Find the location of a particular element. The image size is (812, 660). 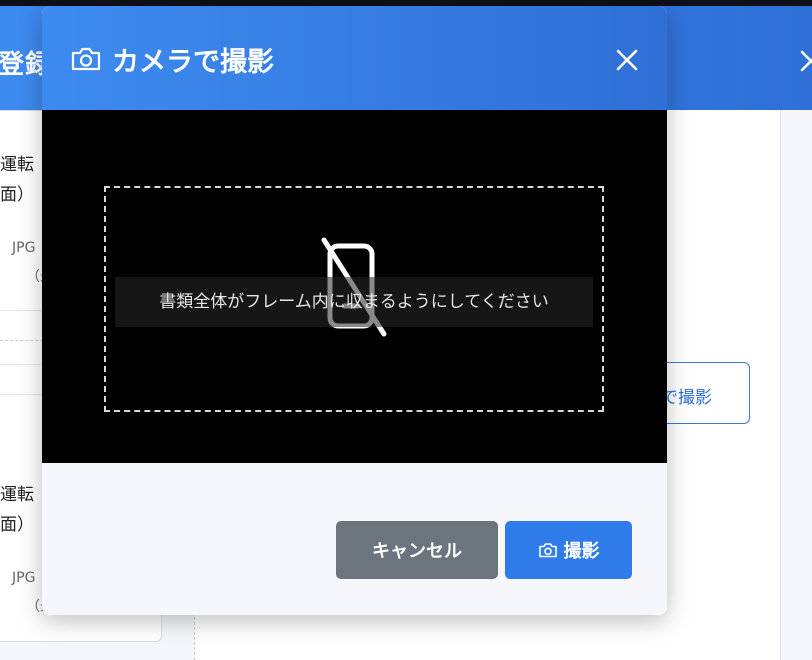

background-right-edge is located at coordinates (796, 385).